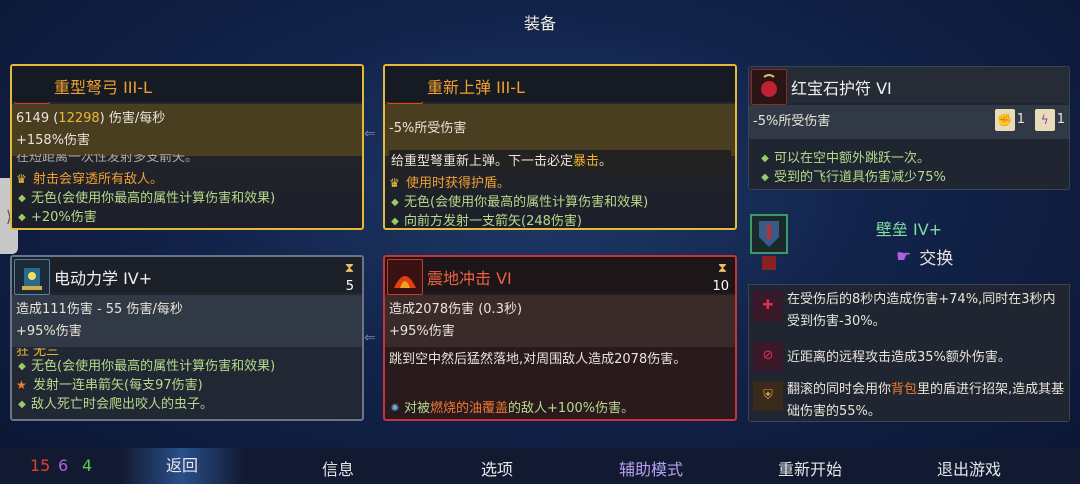  Describe the element at coordinates (899, 357) in the screenshot. I see `mutation-text: 近距离的远程攻击造成35%额外伤害。` at that location.